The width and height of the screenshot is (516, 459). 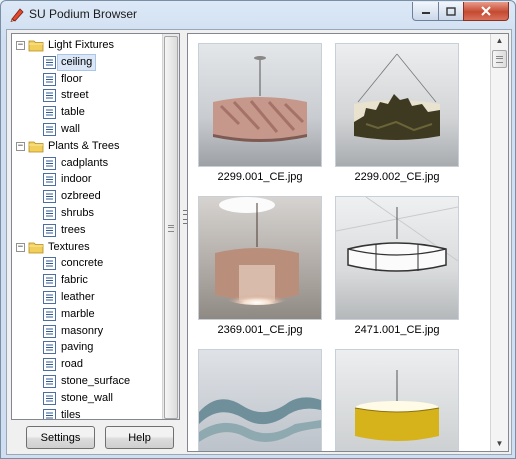 I want to click on help-button-label: Help, so click(x=139, y=437).